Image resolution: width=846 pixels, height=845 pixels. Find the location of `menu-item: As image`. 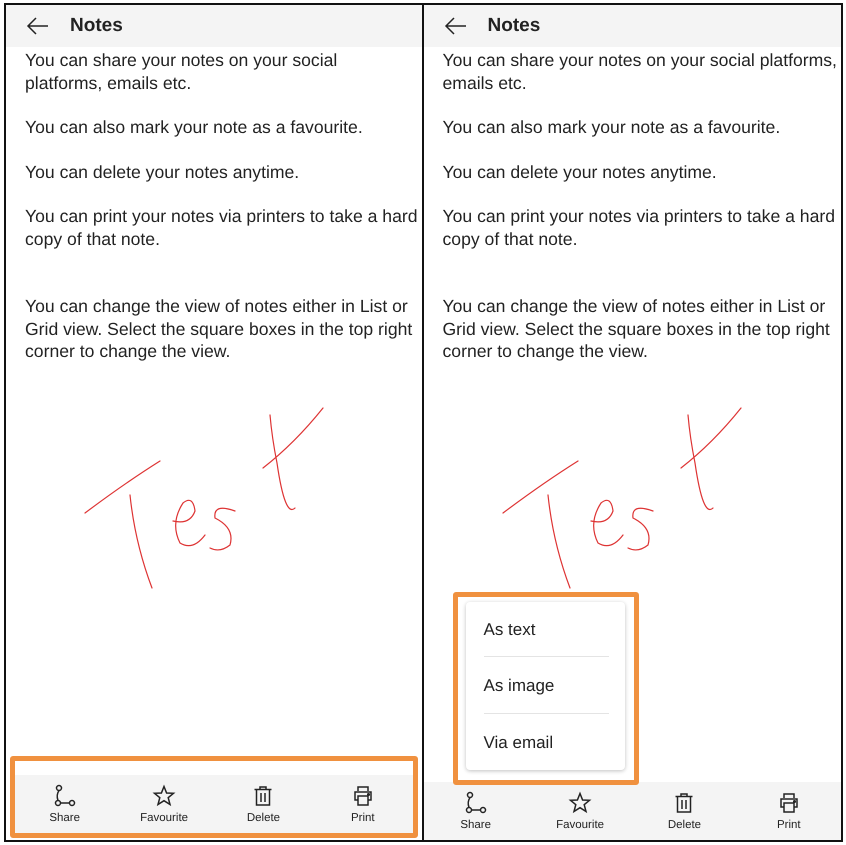

menu-item: As image is located at coordinates (546, 686).